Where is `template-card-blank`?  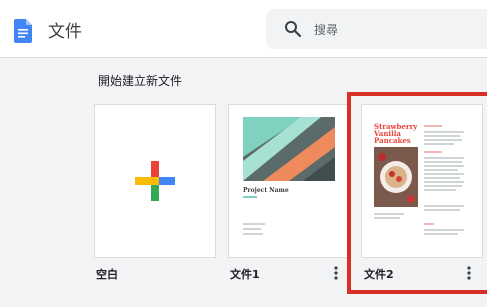 template-card-blank is located at coordinates (155, 181).